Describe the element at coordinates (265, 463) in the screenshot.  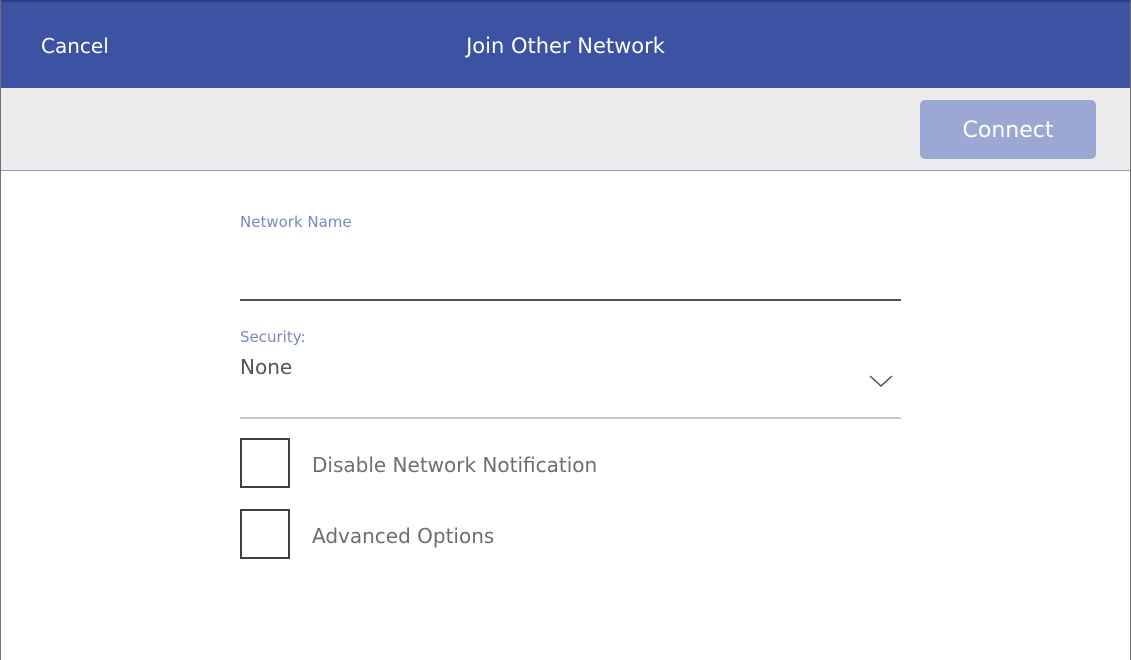
I see `disable-notification-checkbox` at that location.